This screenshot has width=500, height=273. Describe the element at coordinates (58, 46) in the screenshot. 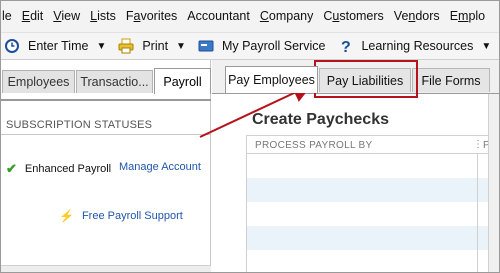

I see `enter-time-label: Enter Time` at that location.